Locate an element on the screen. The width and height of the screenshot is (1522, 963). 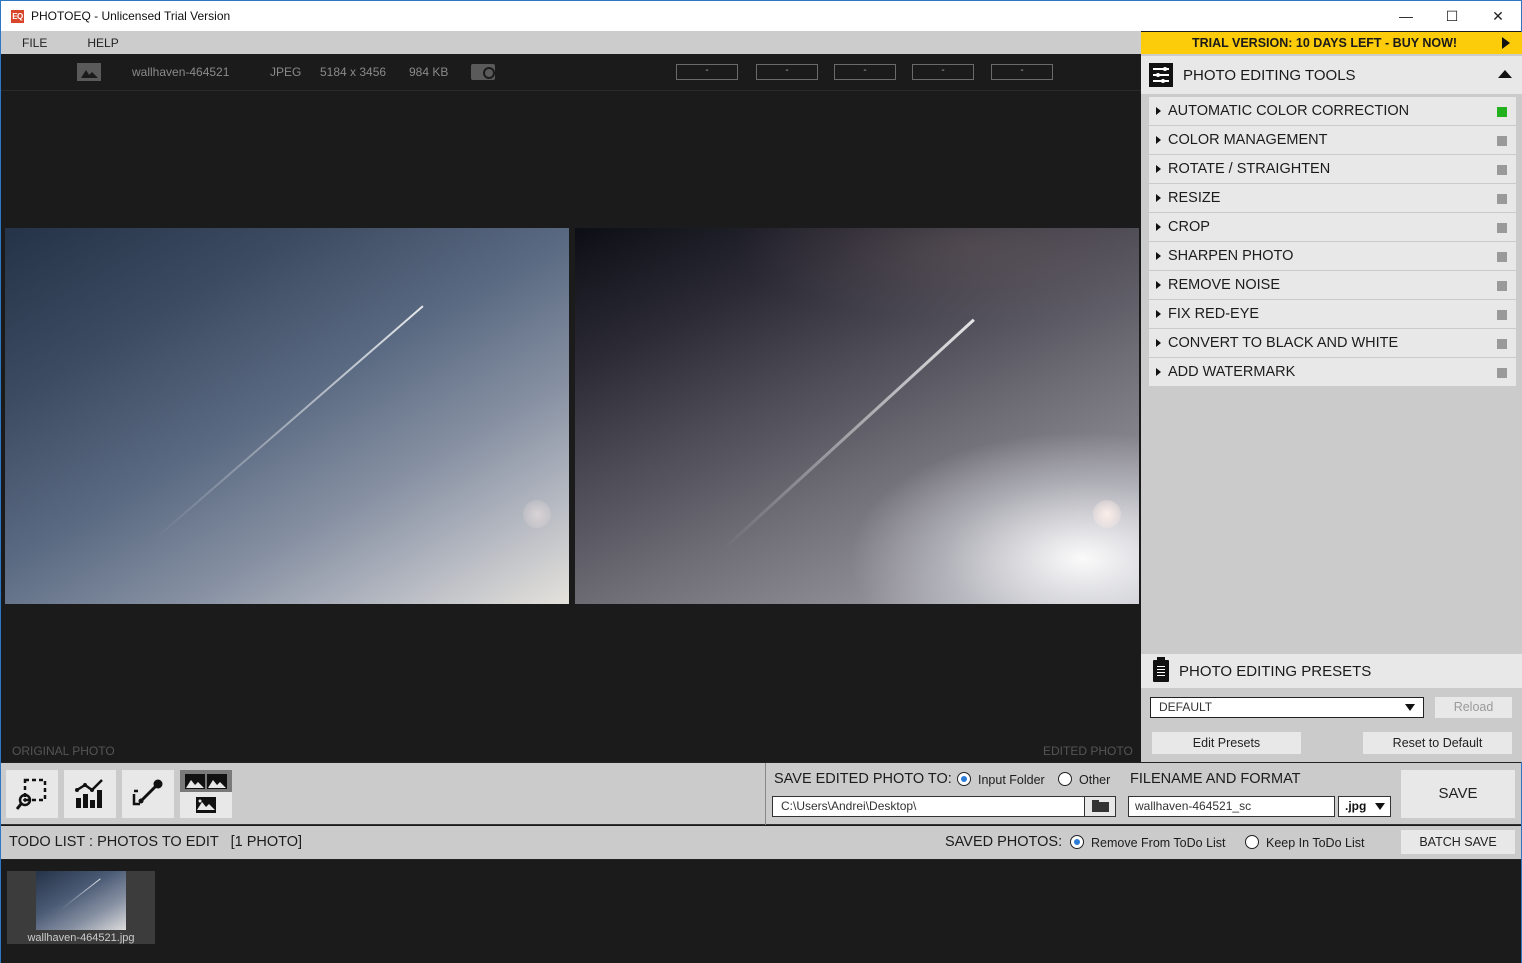
presets-panel-header: PHOTO EDITING PRESETS is located at coordinates (1331, 671).